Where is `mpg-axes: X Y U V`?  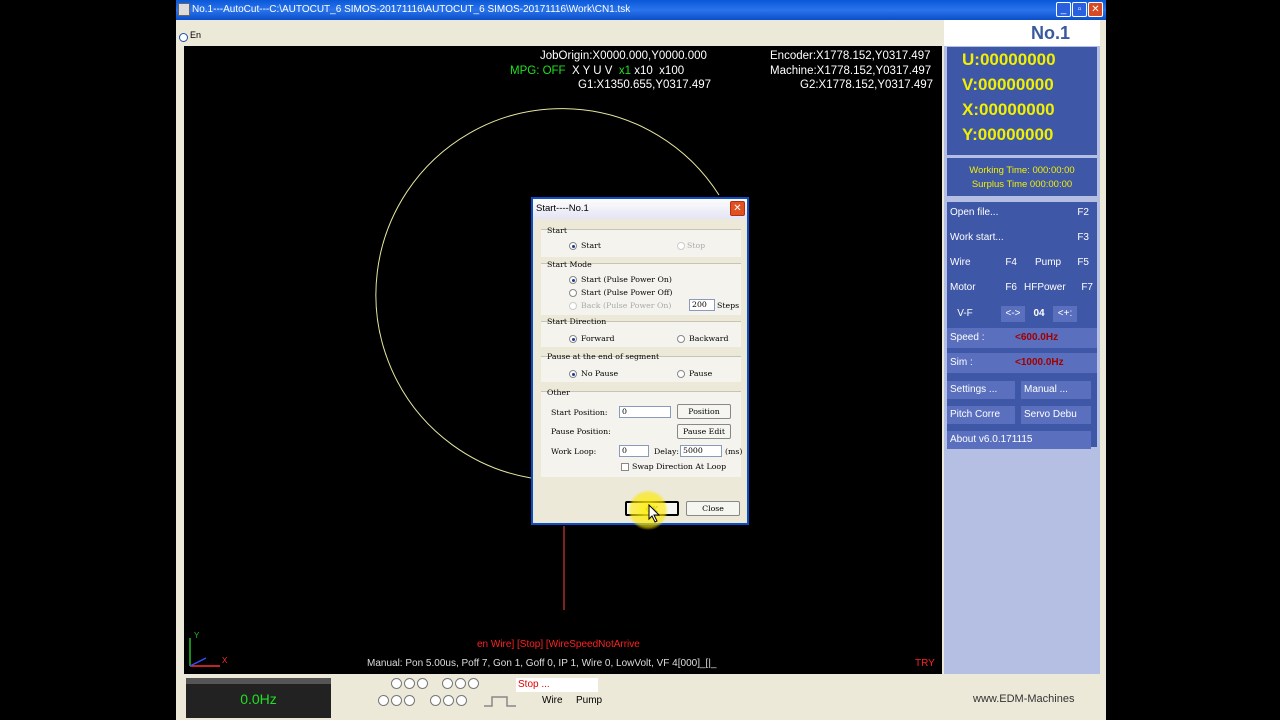
mpg-axes: X Y U V is located at coordinates (592, 71).